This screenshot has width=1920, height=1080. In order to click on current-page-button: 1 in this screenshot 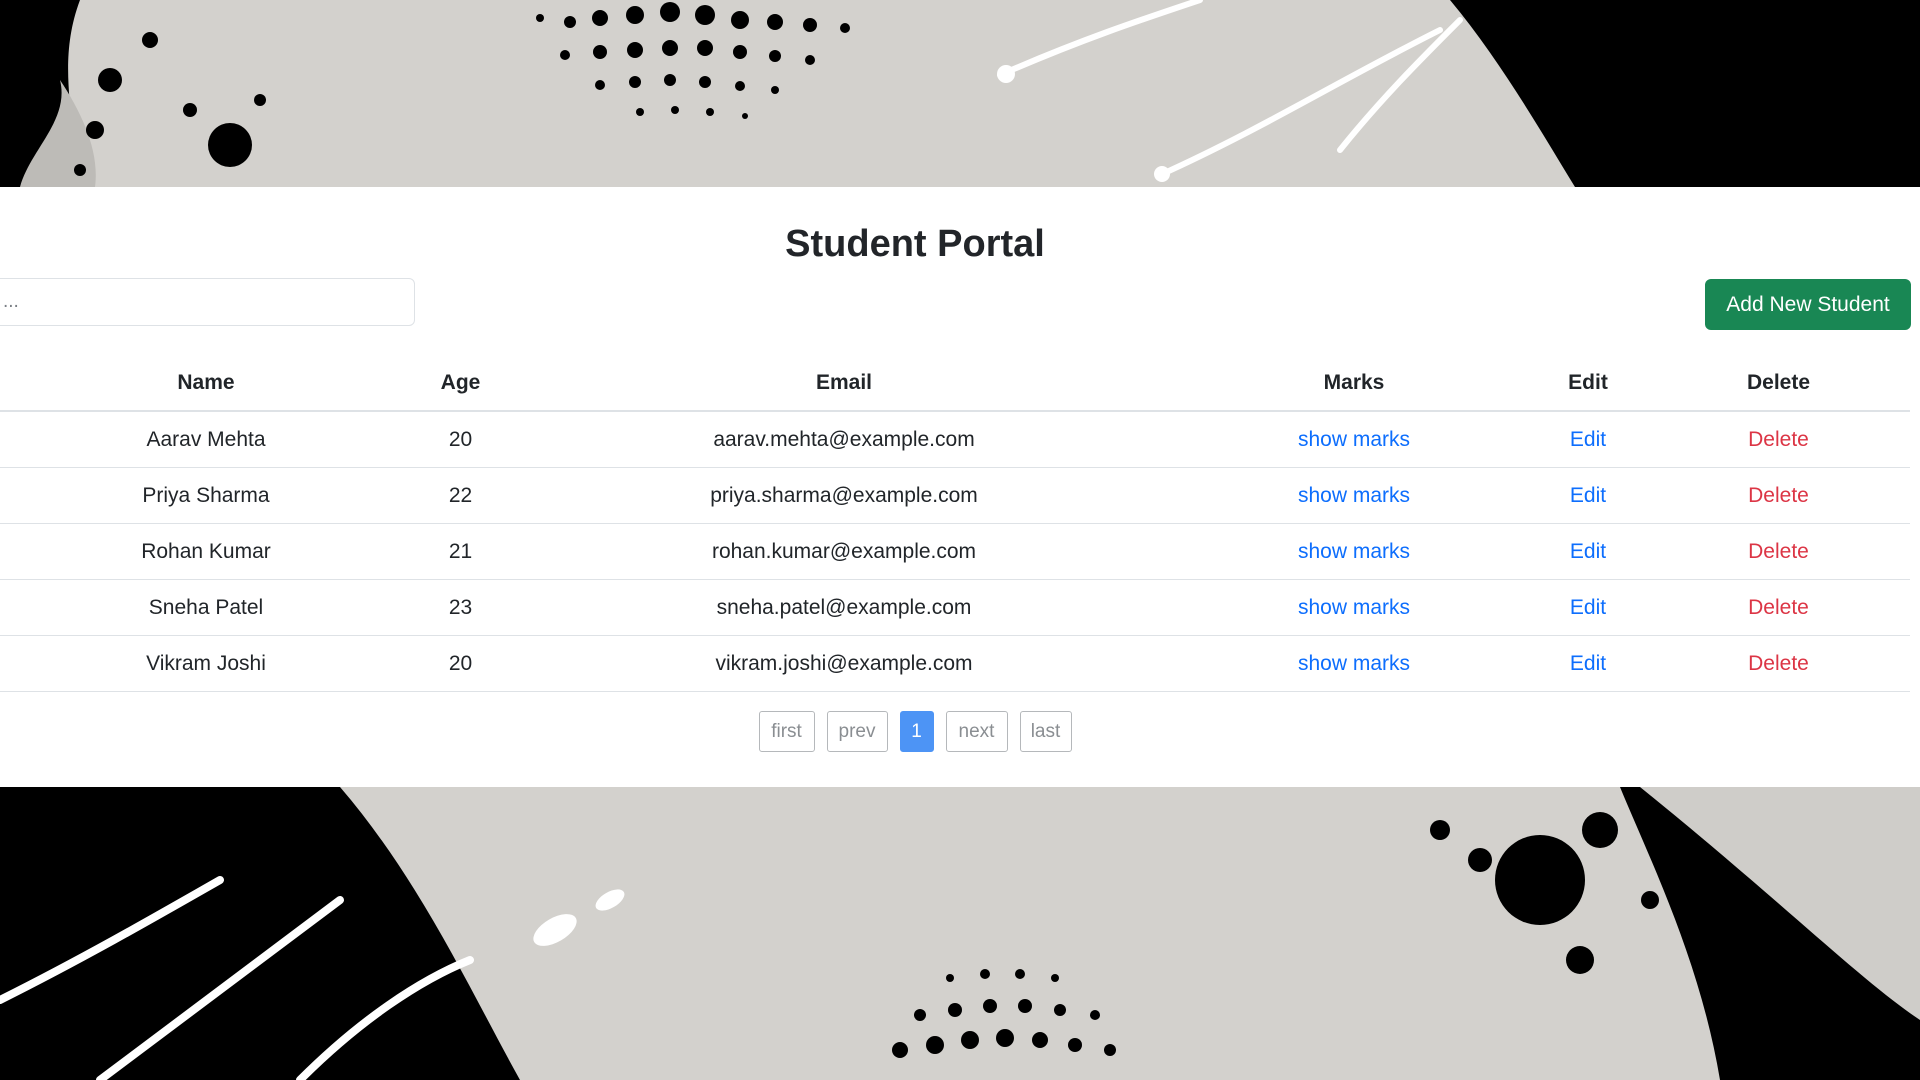, I will do `click(916, 731)`.